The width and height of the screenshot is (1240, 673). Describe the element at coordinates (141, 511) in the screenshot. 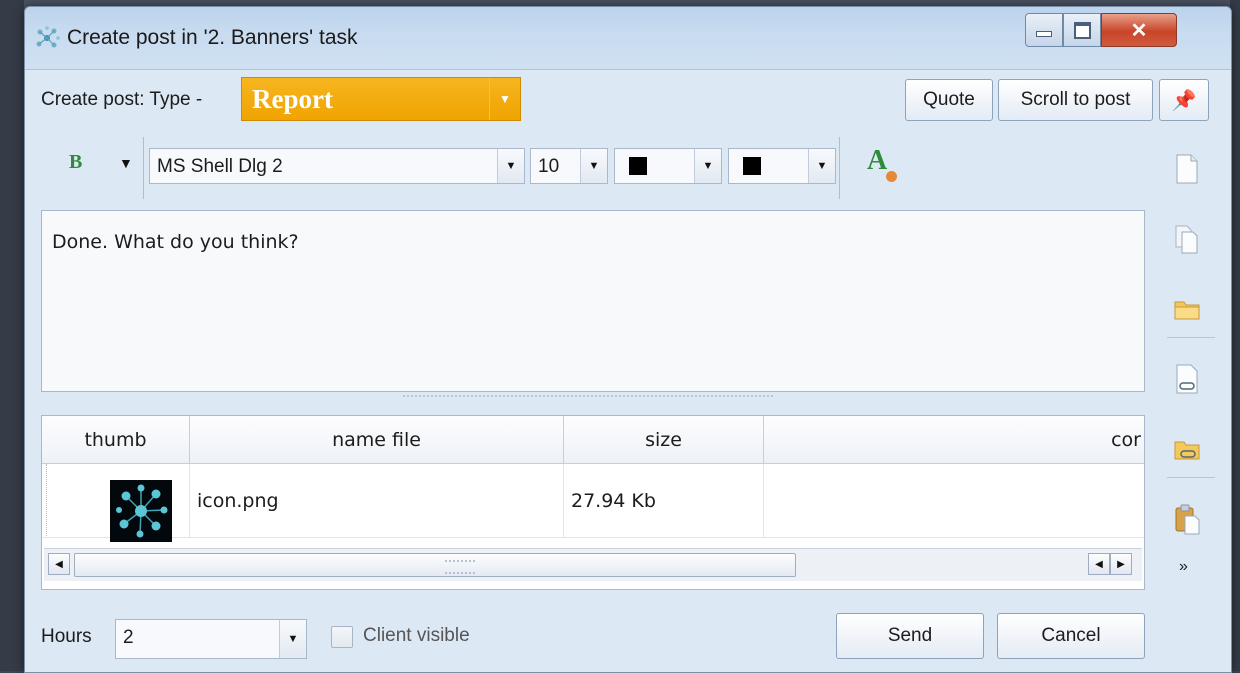

I see `thumbnail-image` at that location.